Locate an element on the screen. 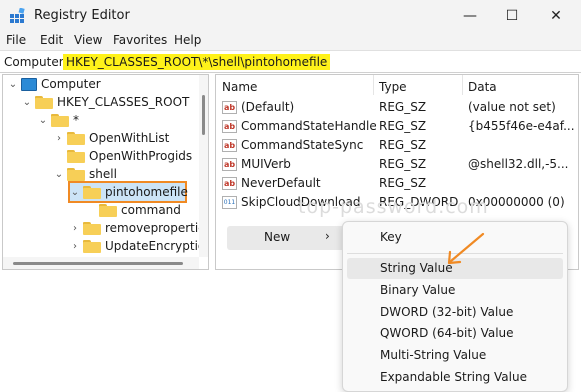  tree-node-command: command is located at coordinates (133, 210).